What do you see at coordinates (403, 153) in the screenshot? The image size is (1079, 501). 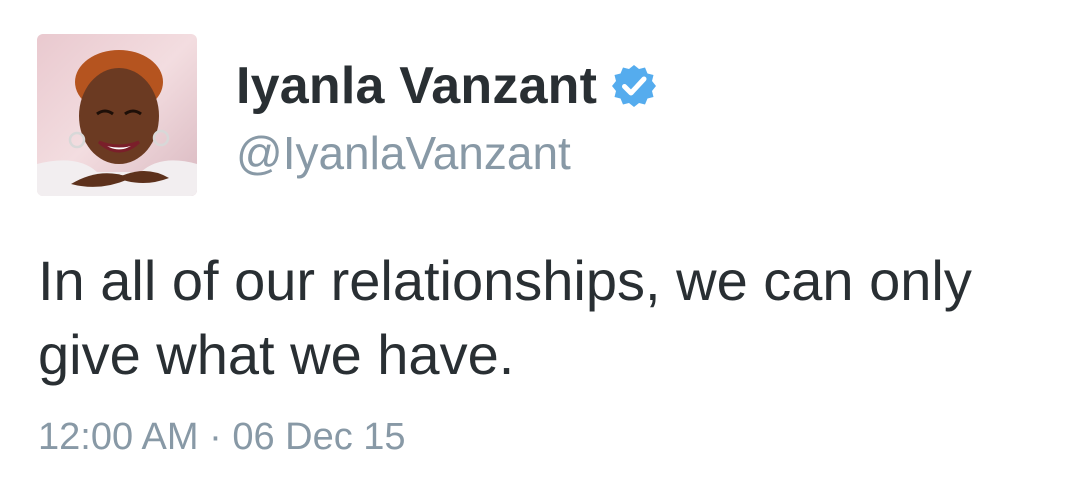 I see `author-handle: @IyanlaVanzant` at bounding box center [403, 153].